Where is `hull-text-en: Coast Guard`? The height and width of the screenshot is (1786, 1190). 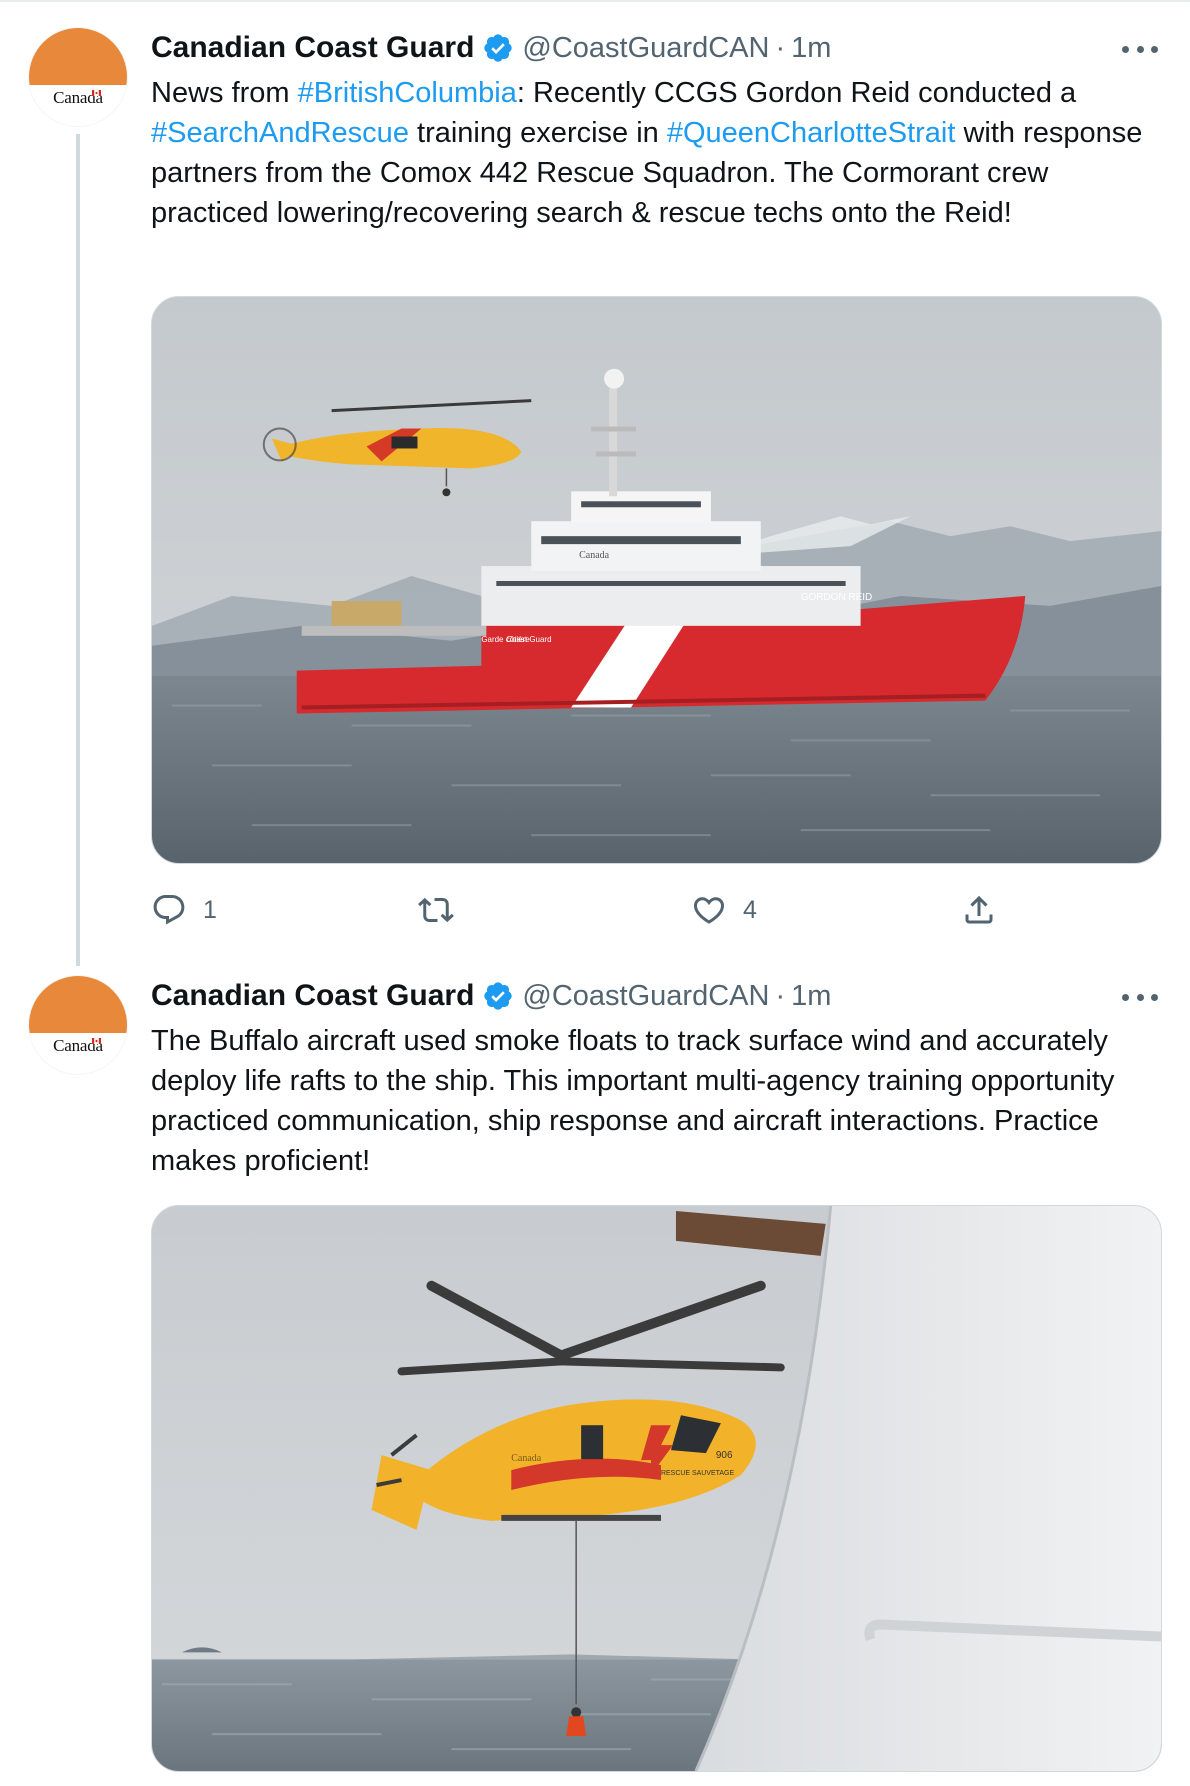 hull-text-en: Coast Guard is located at coordinates (528, 639).